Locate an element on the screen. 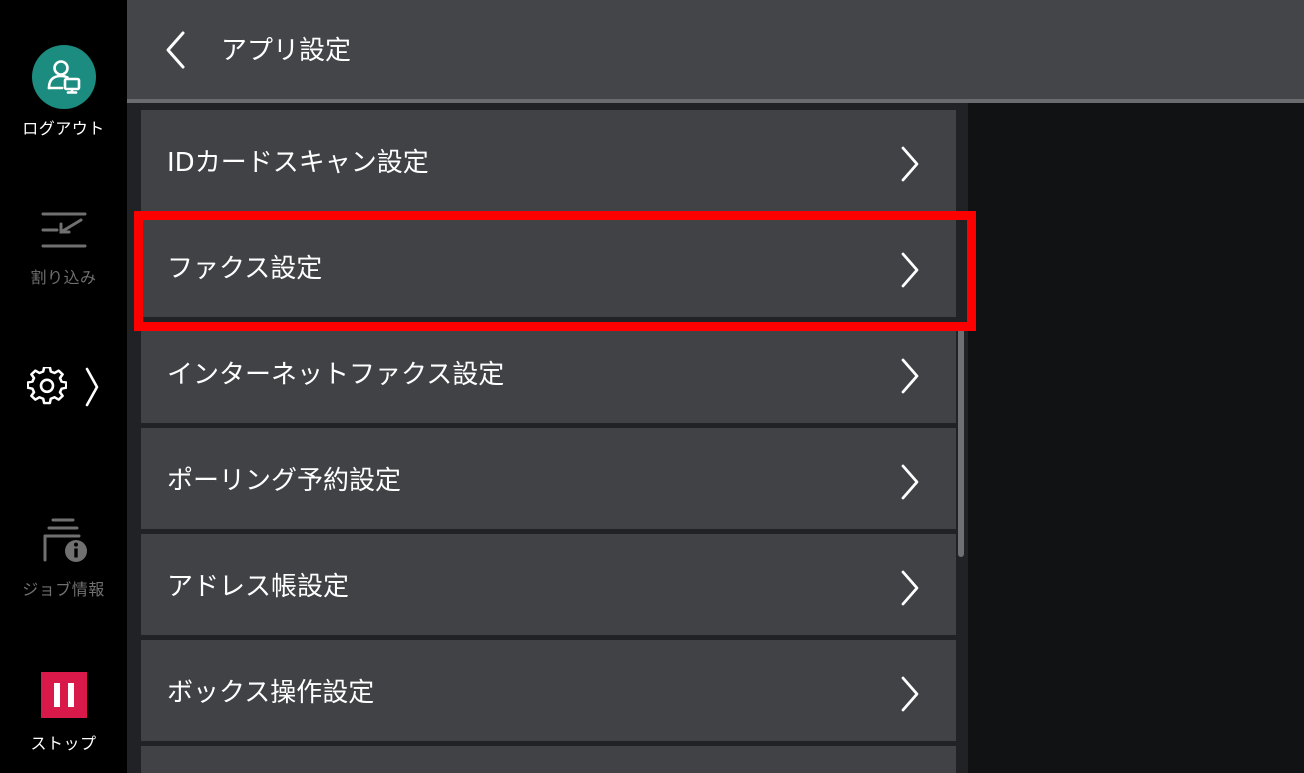  menu-item-polling-reservation-settings: ポーリング予約設定 is located at coordinates (548, 478).